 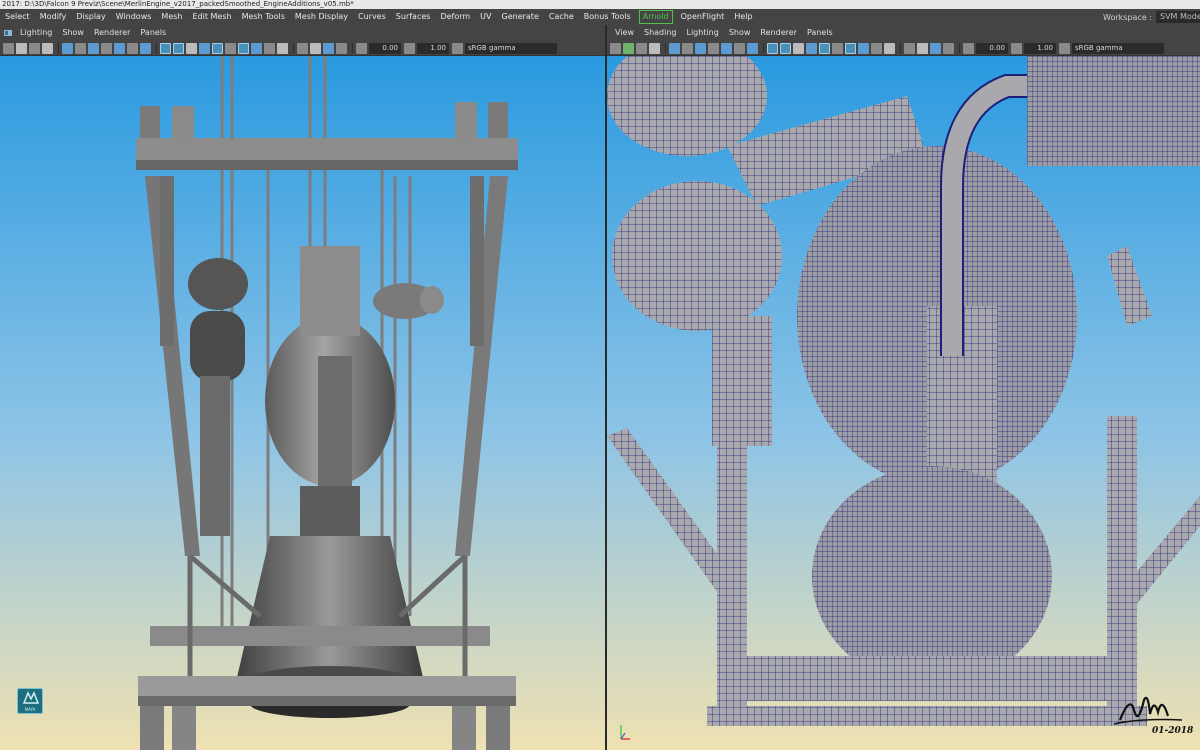 I want to click on menu-display: Display, so click(x=91, y=17).